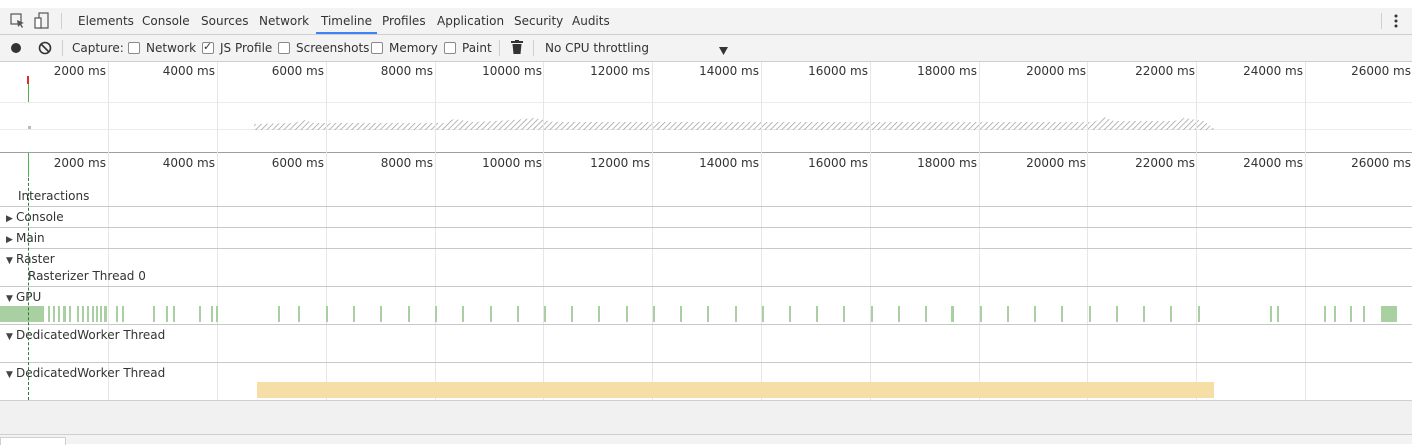  What do you see at coordinates (45, 48) in the screenshot?
I see `clear-icon` at bounding box center [45, 48].